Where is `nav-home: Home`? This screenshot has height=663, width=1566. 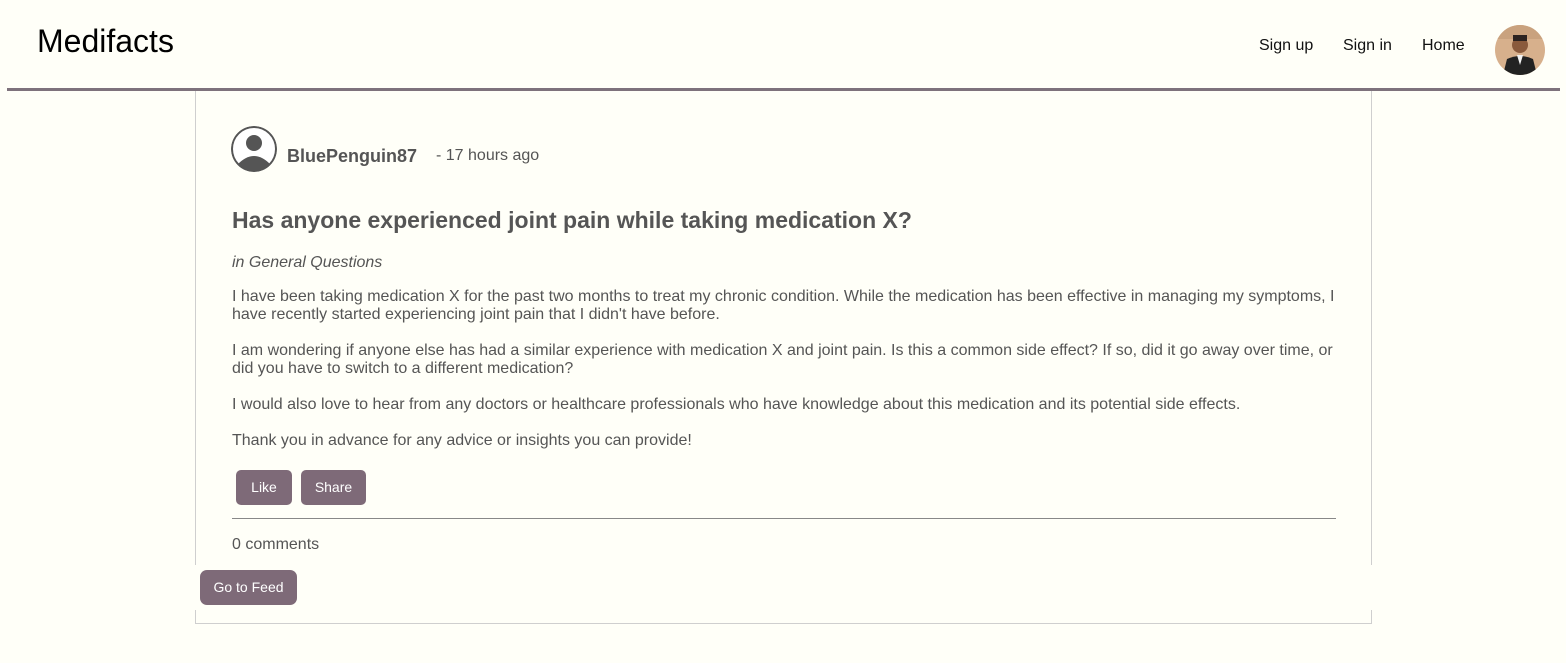 nav-home: Home is located at coordinates (1443, 46).